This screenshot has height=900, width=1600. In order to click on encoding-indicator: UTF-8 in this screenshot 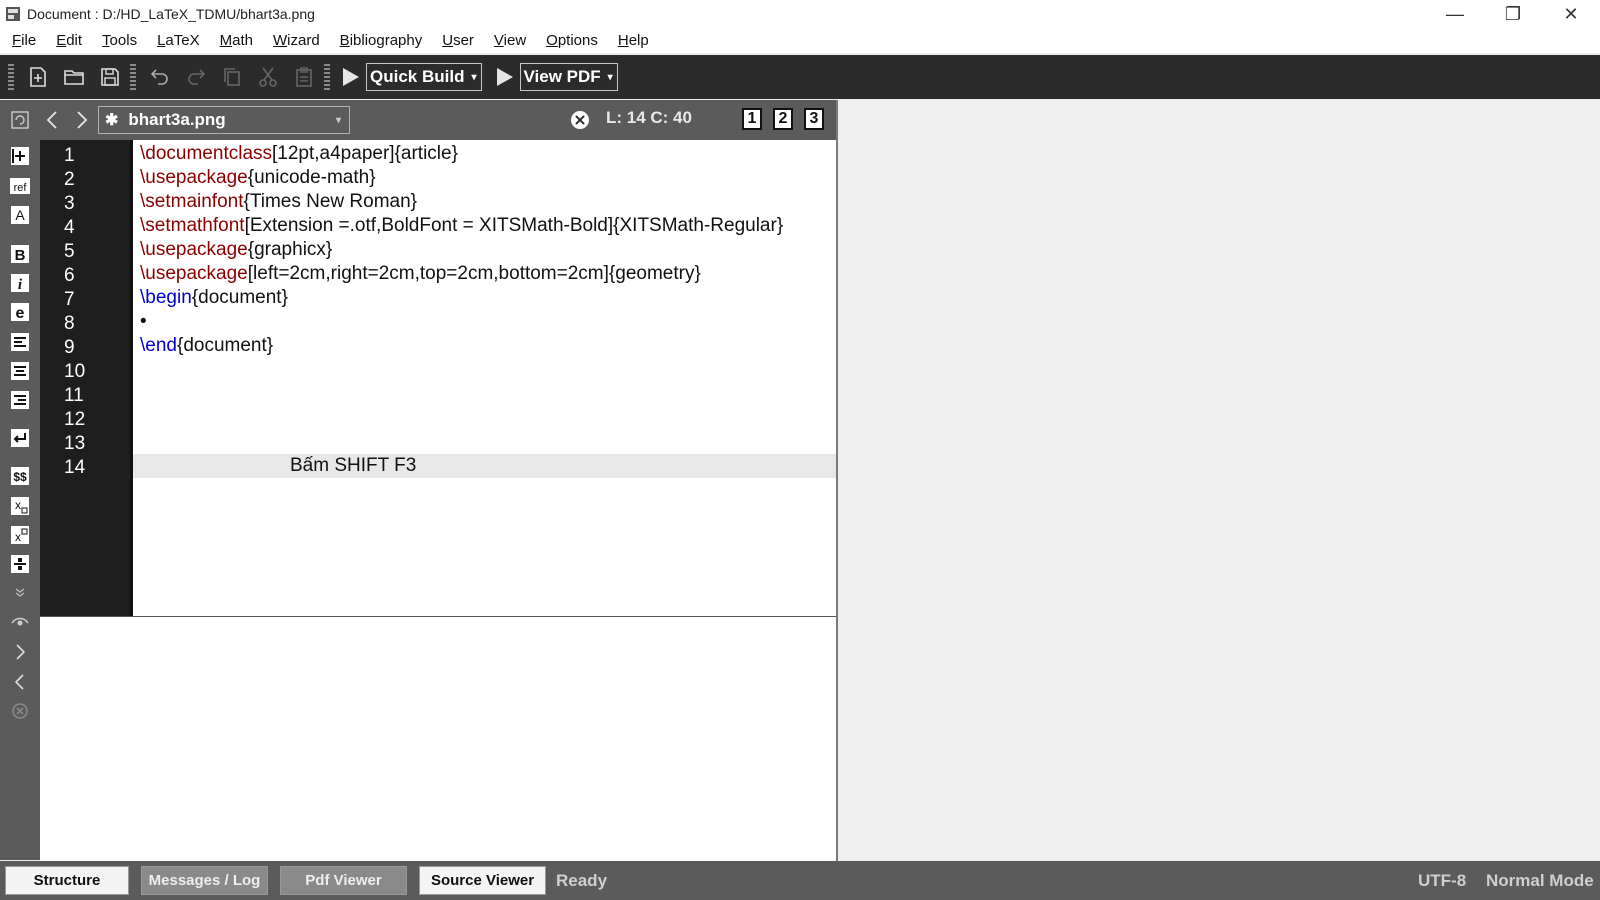, I will do `click(1442, 881)`.